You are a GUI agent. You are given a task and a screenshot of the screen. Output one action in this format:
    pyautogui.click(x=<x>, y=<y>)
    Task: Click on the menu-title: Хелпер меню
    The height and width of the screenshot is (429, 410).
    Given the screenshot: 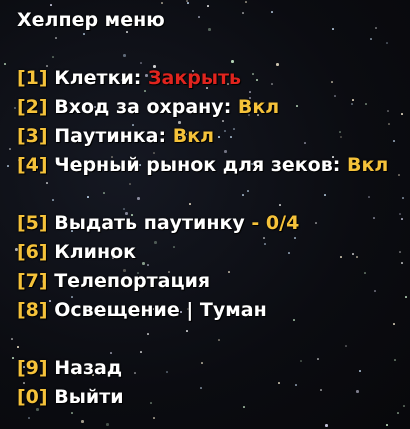 What is the action you would take?
    pyautogui.click(x=91, y=20)
    